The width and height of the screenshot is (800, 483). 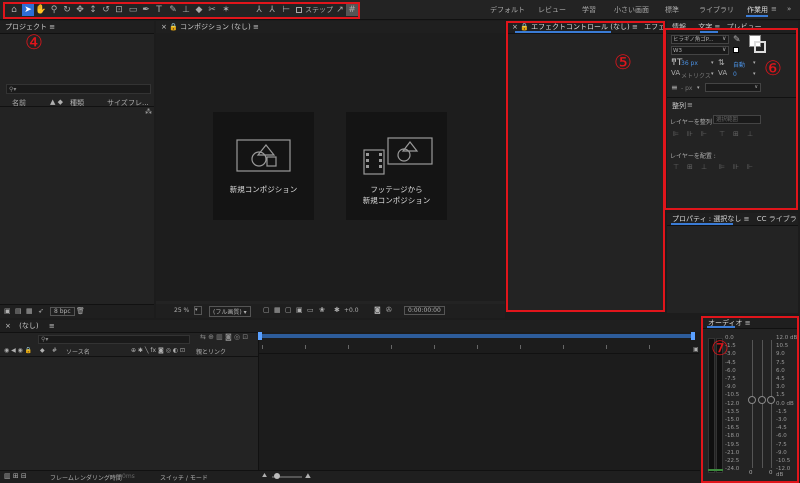 I want to click on puppet-tool-icon: ✶, so click(x=226, y=10).